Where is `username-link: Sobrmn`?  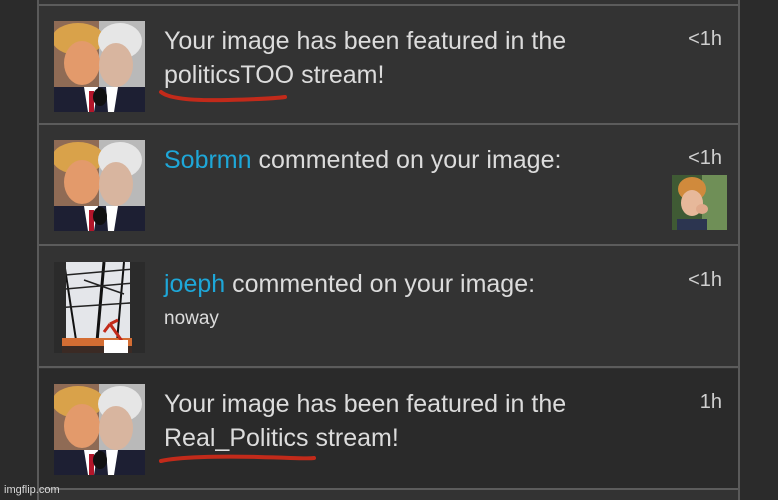
username-link: Sobrmn is located at coordinates (208, 160).